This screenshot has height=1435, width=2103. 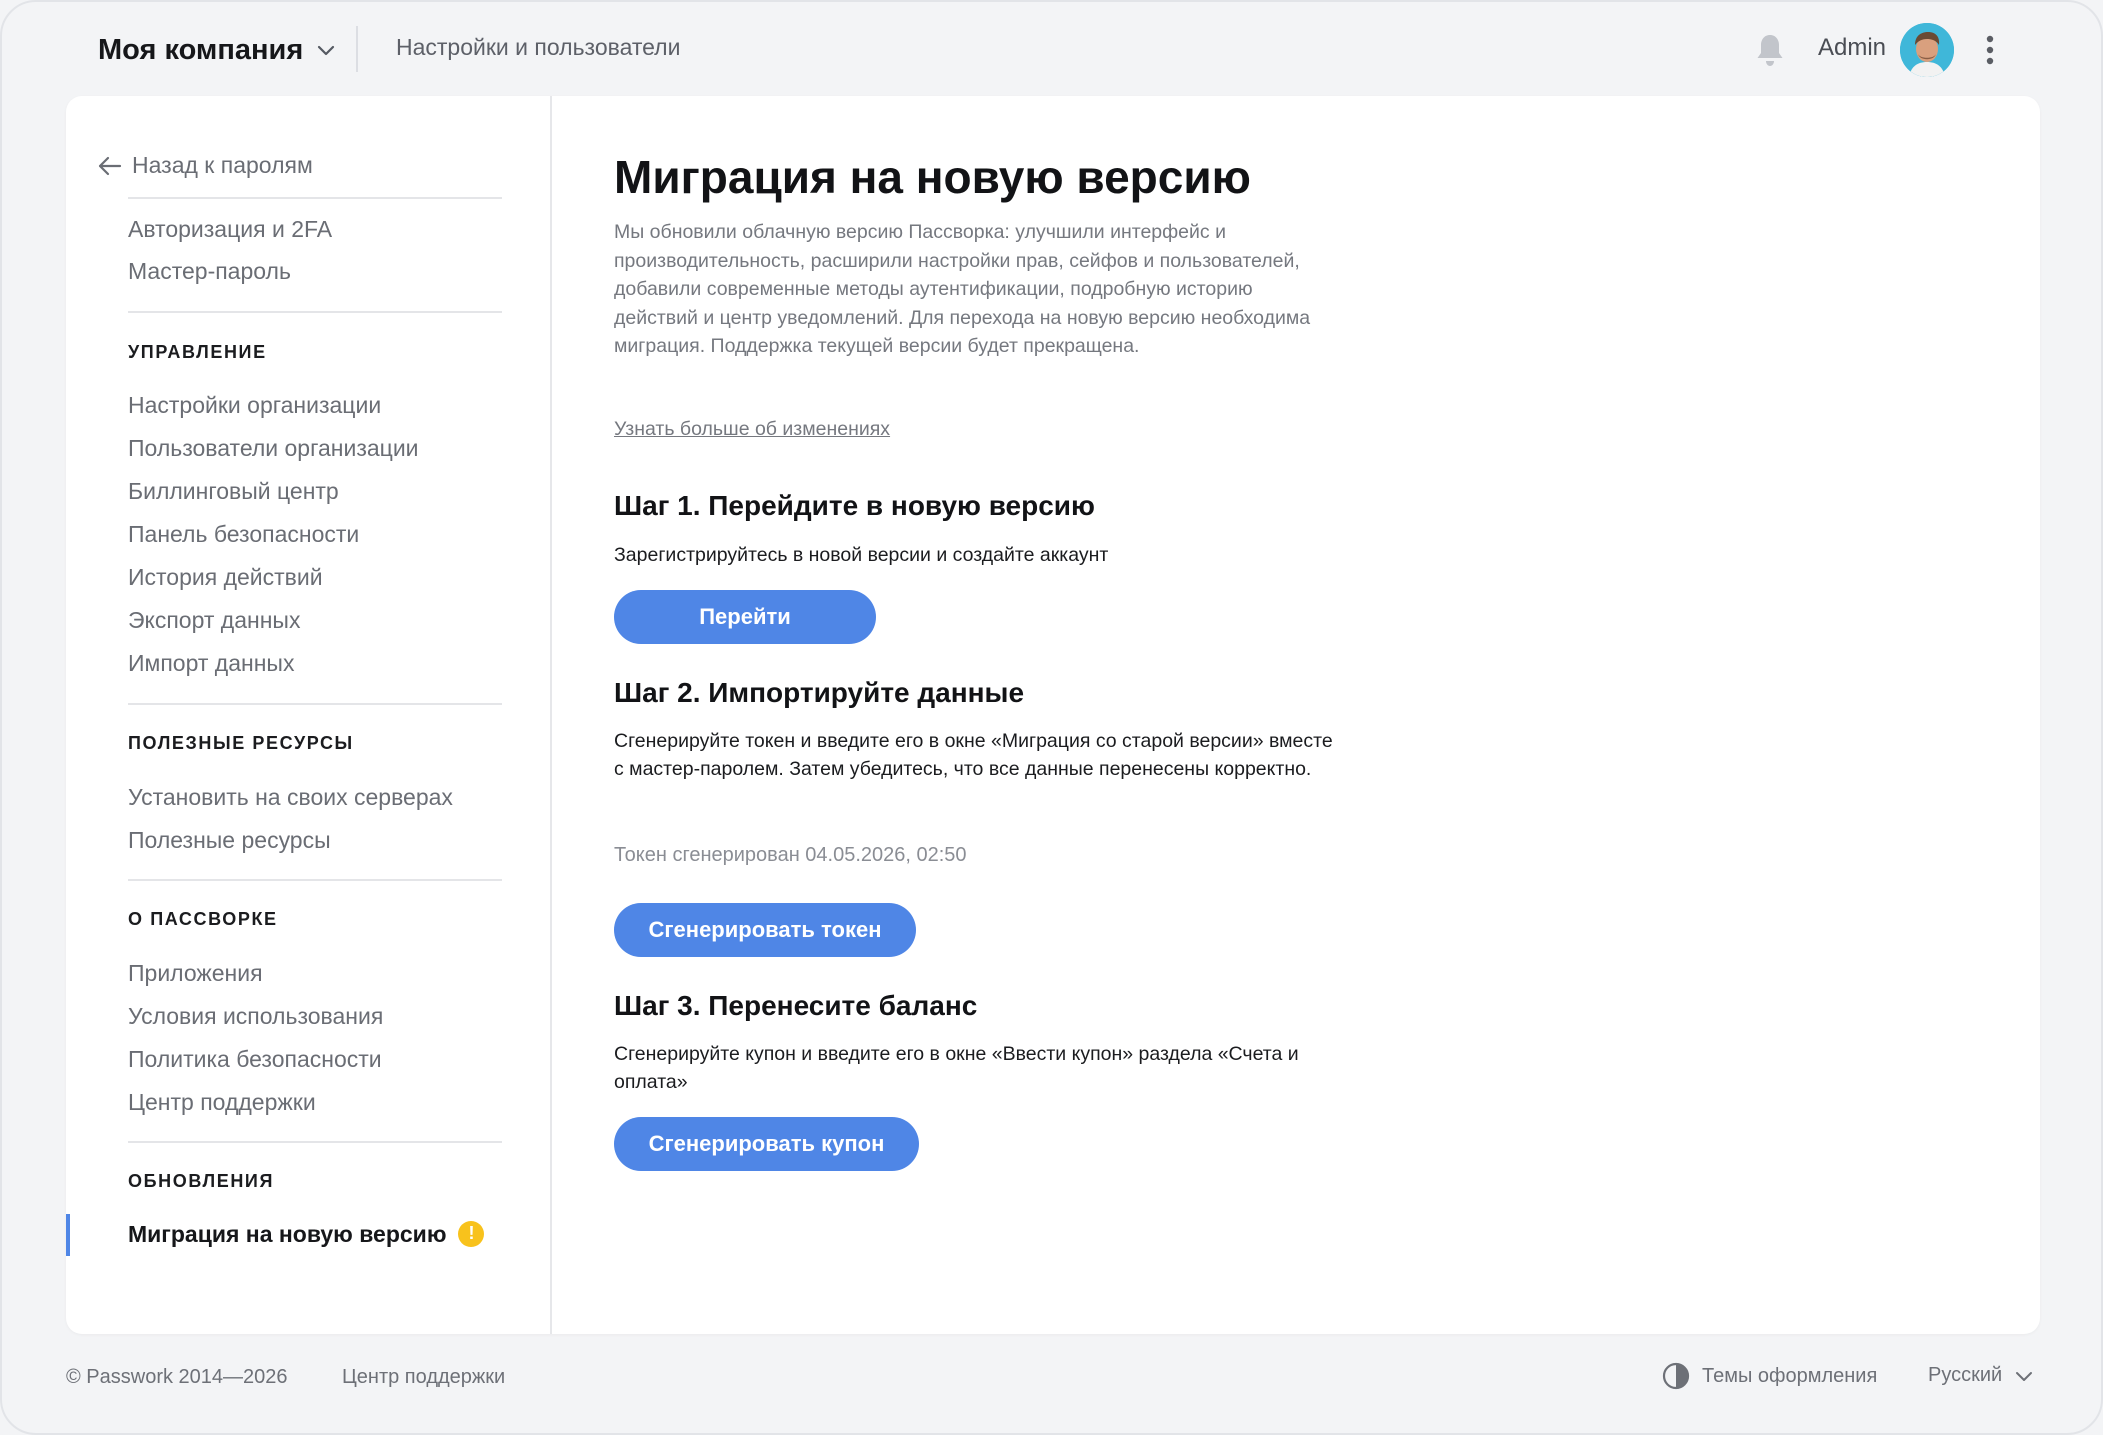 I want to click on sidebar-item-export: Экспорт данных, so click(x=214, y=620).